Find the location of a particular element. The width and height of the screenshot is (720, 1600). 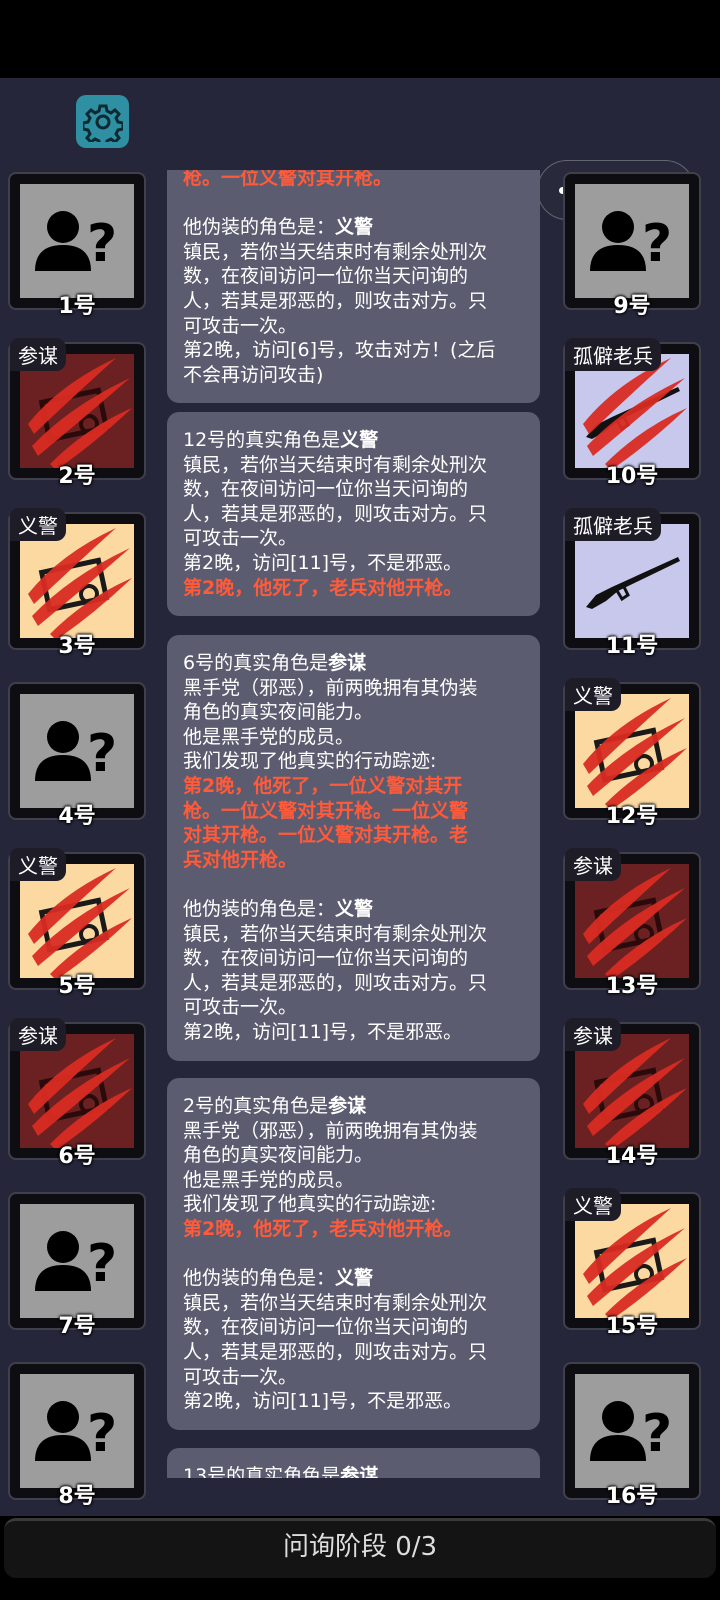

player-number: 11号 is located at coordinates (632, 646).